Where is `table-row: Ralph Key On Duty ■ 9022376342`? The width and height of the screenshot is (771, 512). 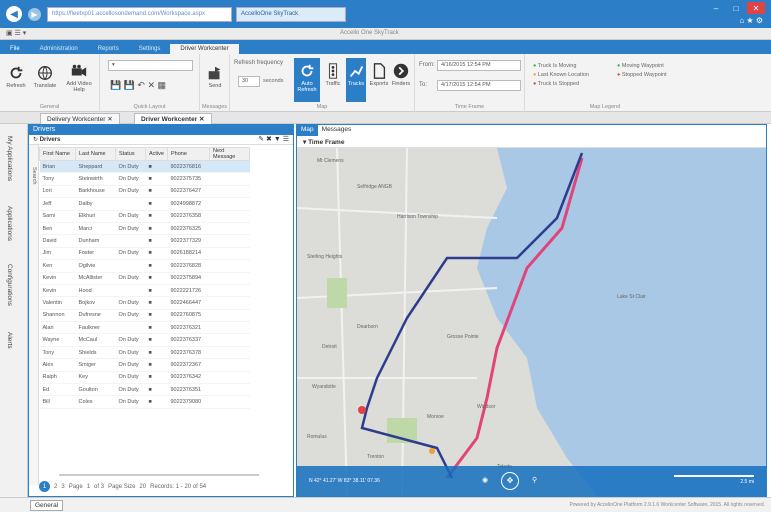
table-row: Ralph Key On Duty ■ 9022376342 is located at coordinates (144, 378).